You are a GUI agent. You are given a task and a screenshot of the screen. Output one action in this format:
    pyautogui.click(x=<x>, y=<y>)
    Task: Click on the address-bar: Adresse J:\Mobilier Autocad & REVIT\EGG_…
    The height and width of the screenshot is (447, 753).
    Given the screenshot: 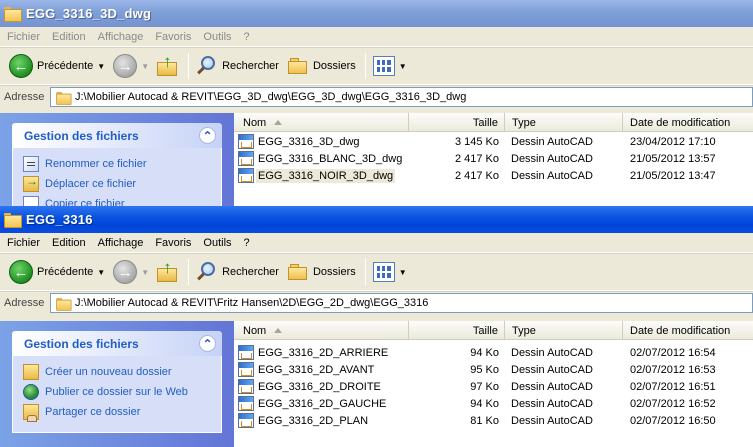 What is the action you would take?
    pyautogui.click(x=376, y=96)
    